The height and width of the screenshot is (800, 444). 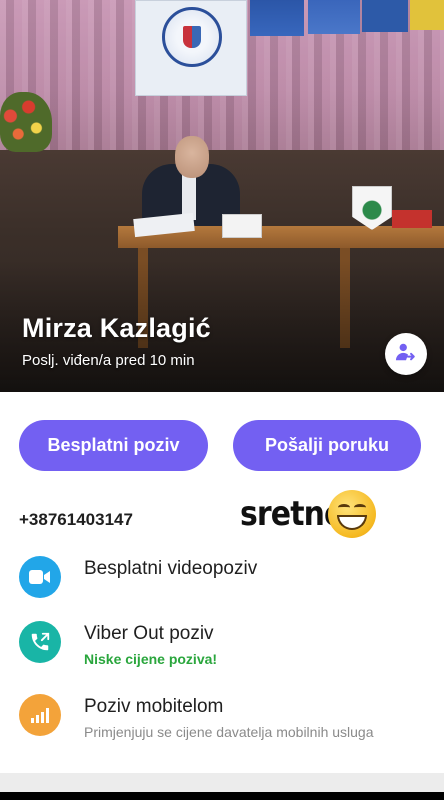 What do you see at coordinates (192, 37) in the screenshot?
I see `federation-emblem` at bounding box center [192, 37].